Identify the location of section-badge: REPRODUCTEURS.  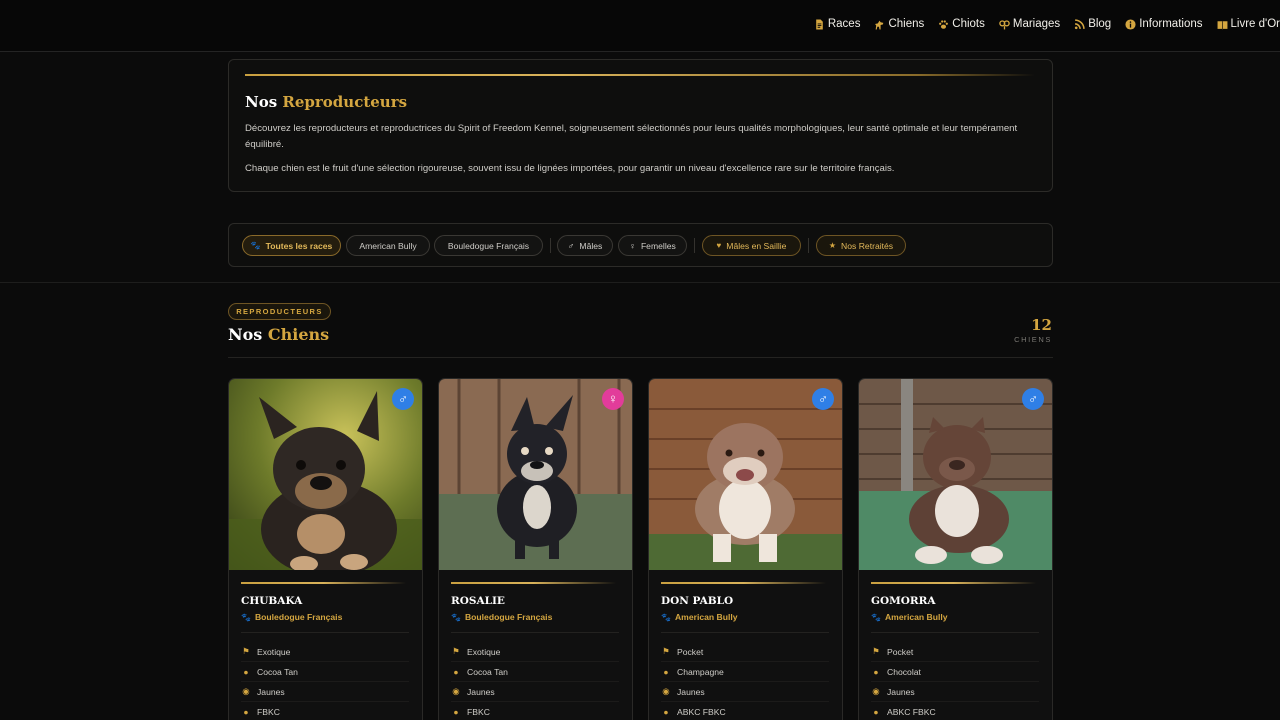
(279, 311).